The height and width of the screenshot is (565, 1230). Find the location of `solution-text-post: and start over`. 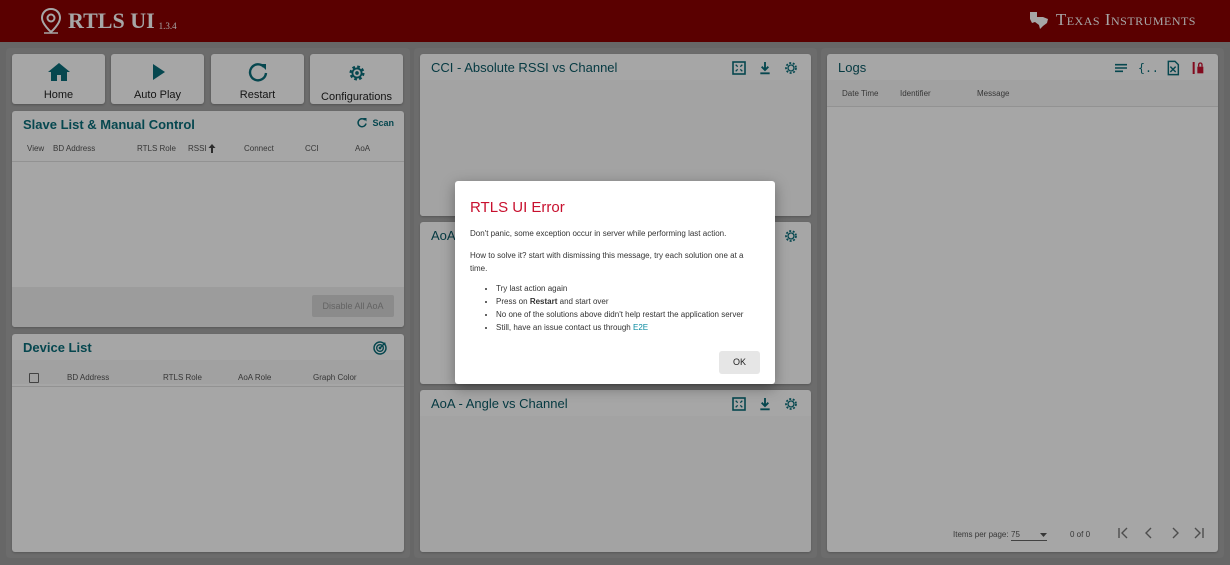

solution-text-post: and start over is located at coordinates (584, 301).